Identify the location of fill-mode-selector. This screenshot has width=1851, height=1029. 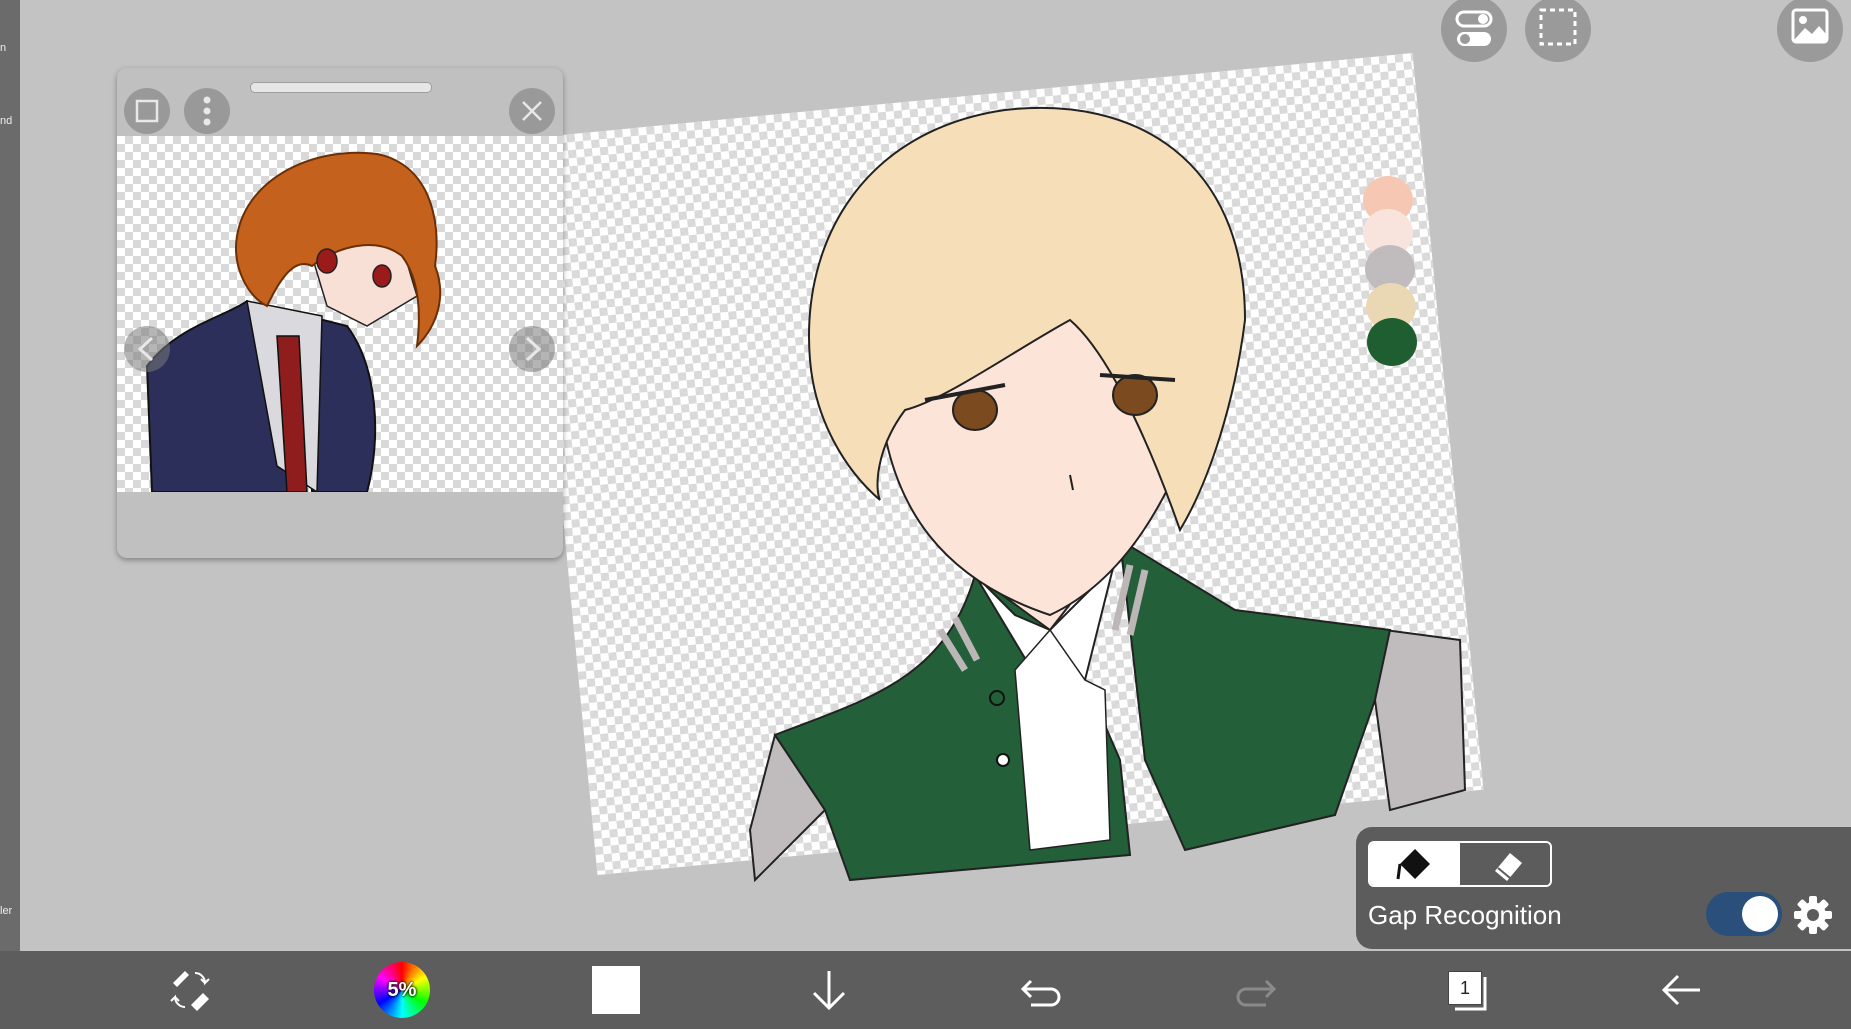
(1460, 864).